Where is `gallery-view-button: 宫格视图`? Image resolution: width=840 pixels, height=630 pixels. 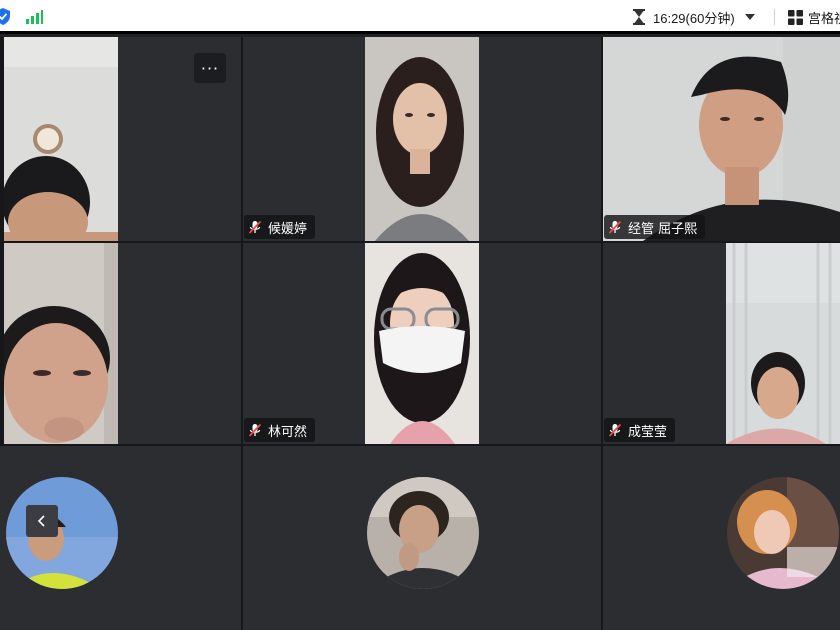 gallery-view-button: 宫格视图 is located at coordinates (814, 17).